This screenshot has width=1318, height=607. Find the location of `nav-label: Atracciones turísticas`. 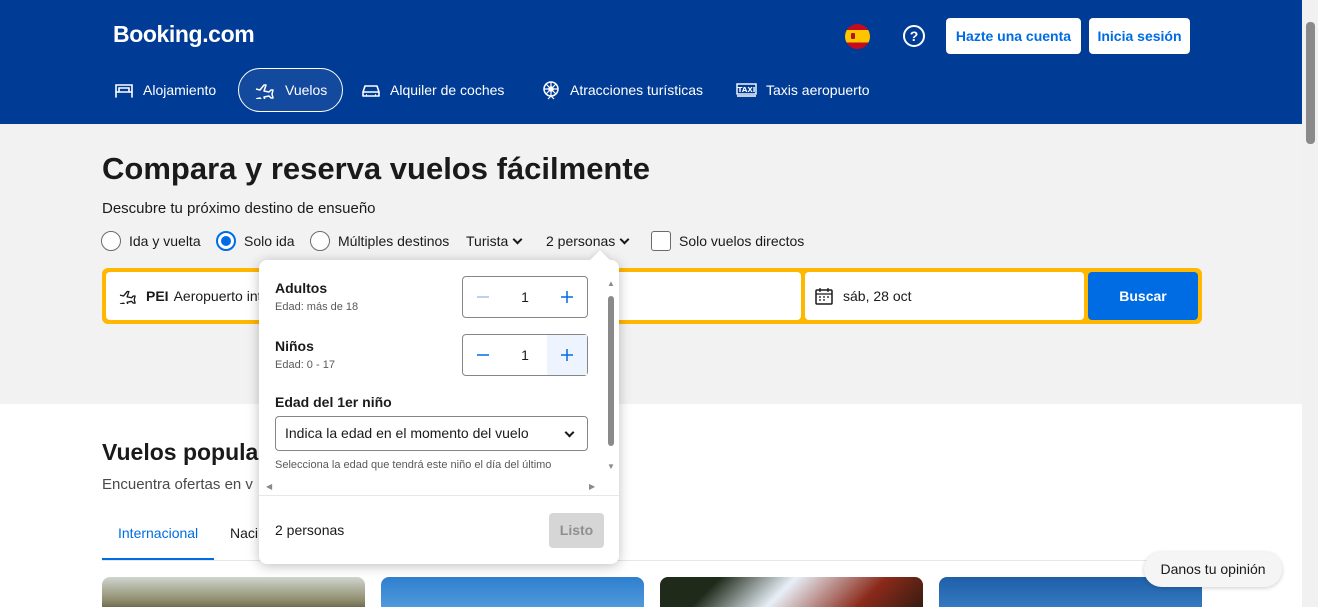

nav-label: Atracciones turísticas is located at coordinates (637, 90).